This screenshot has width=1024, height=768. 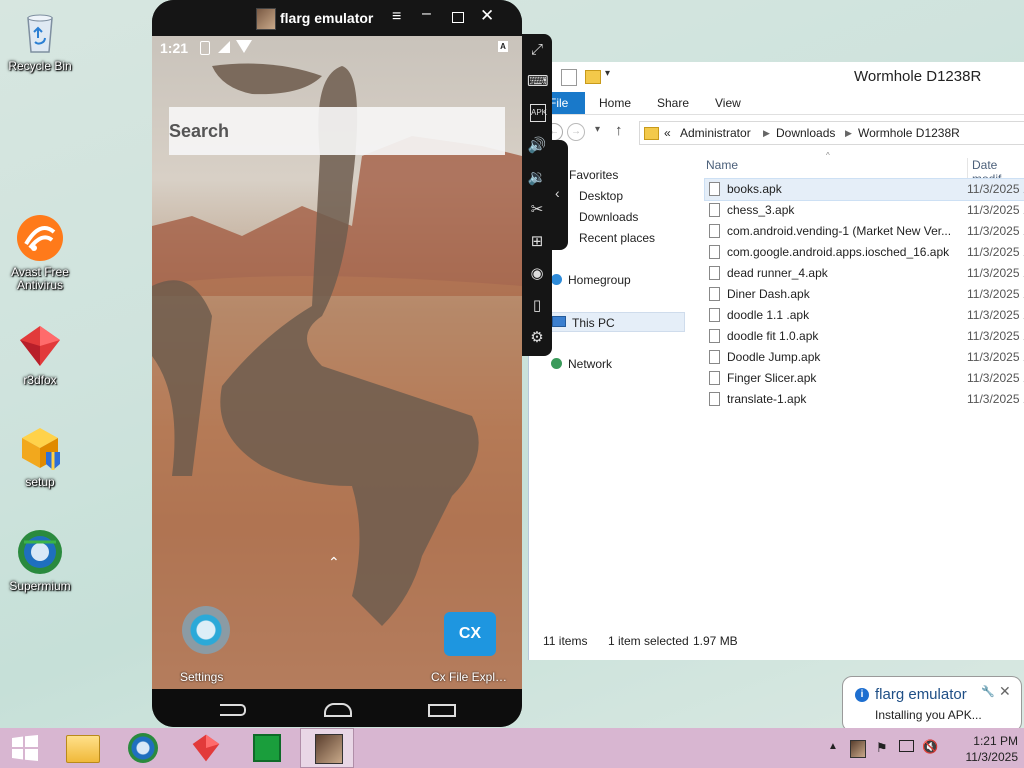 What do you see at coordinates (40, 456) in the screenshot?
I see `desktop-icon-setup: setup` at bounding box center [40, 456].